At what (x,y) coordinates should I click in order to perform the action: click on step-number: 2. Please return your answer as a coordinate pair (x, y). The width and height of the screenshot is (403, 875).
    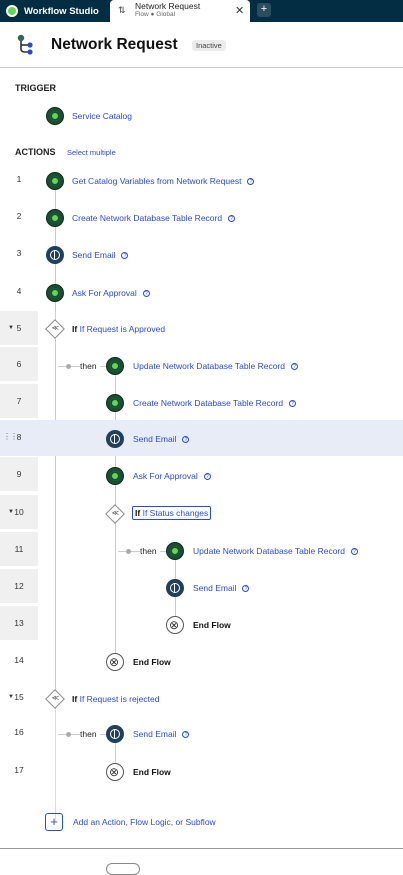
    Looking at the image, I should click on (19, 216).